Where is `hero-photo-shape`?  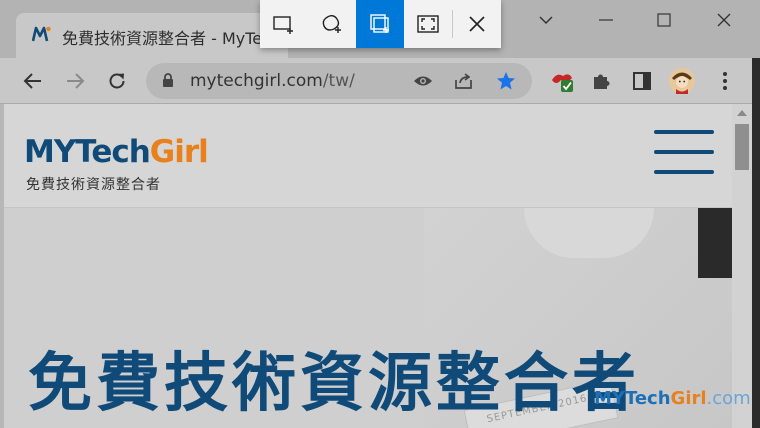
hero-photo-shape is located at coordinates (589, 233).